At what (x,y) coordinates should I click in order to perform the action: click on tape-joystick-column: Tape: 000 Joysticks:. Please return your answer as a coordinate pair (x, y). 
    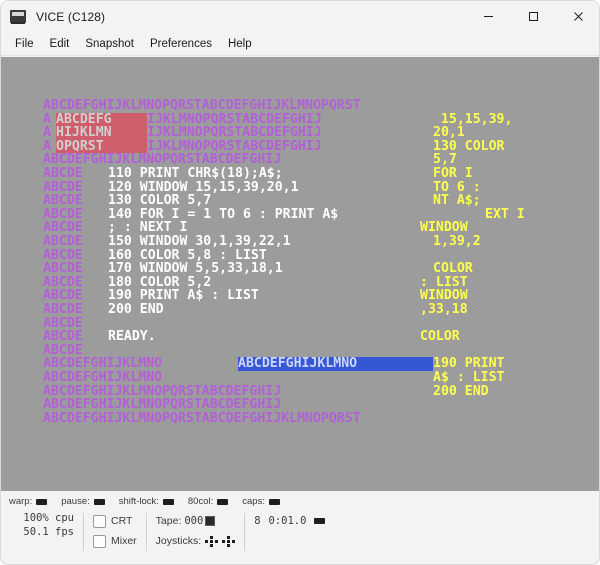
    Looking at the image, I should click on (196, 532).